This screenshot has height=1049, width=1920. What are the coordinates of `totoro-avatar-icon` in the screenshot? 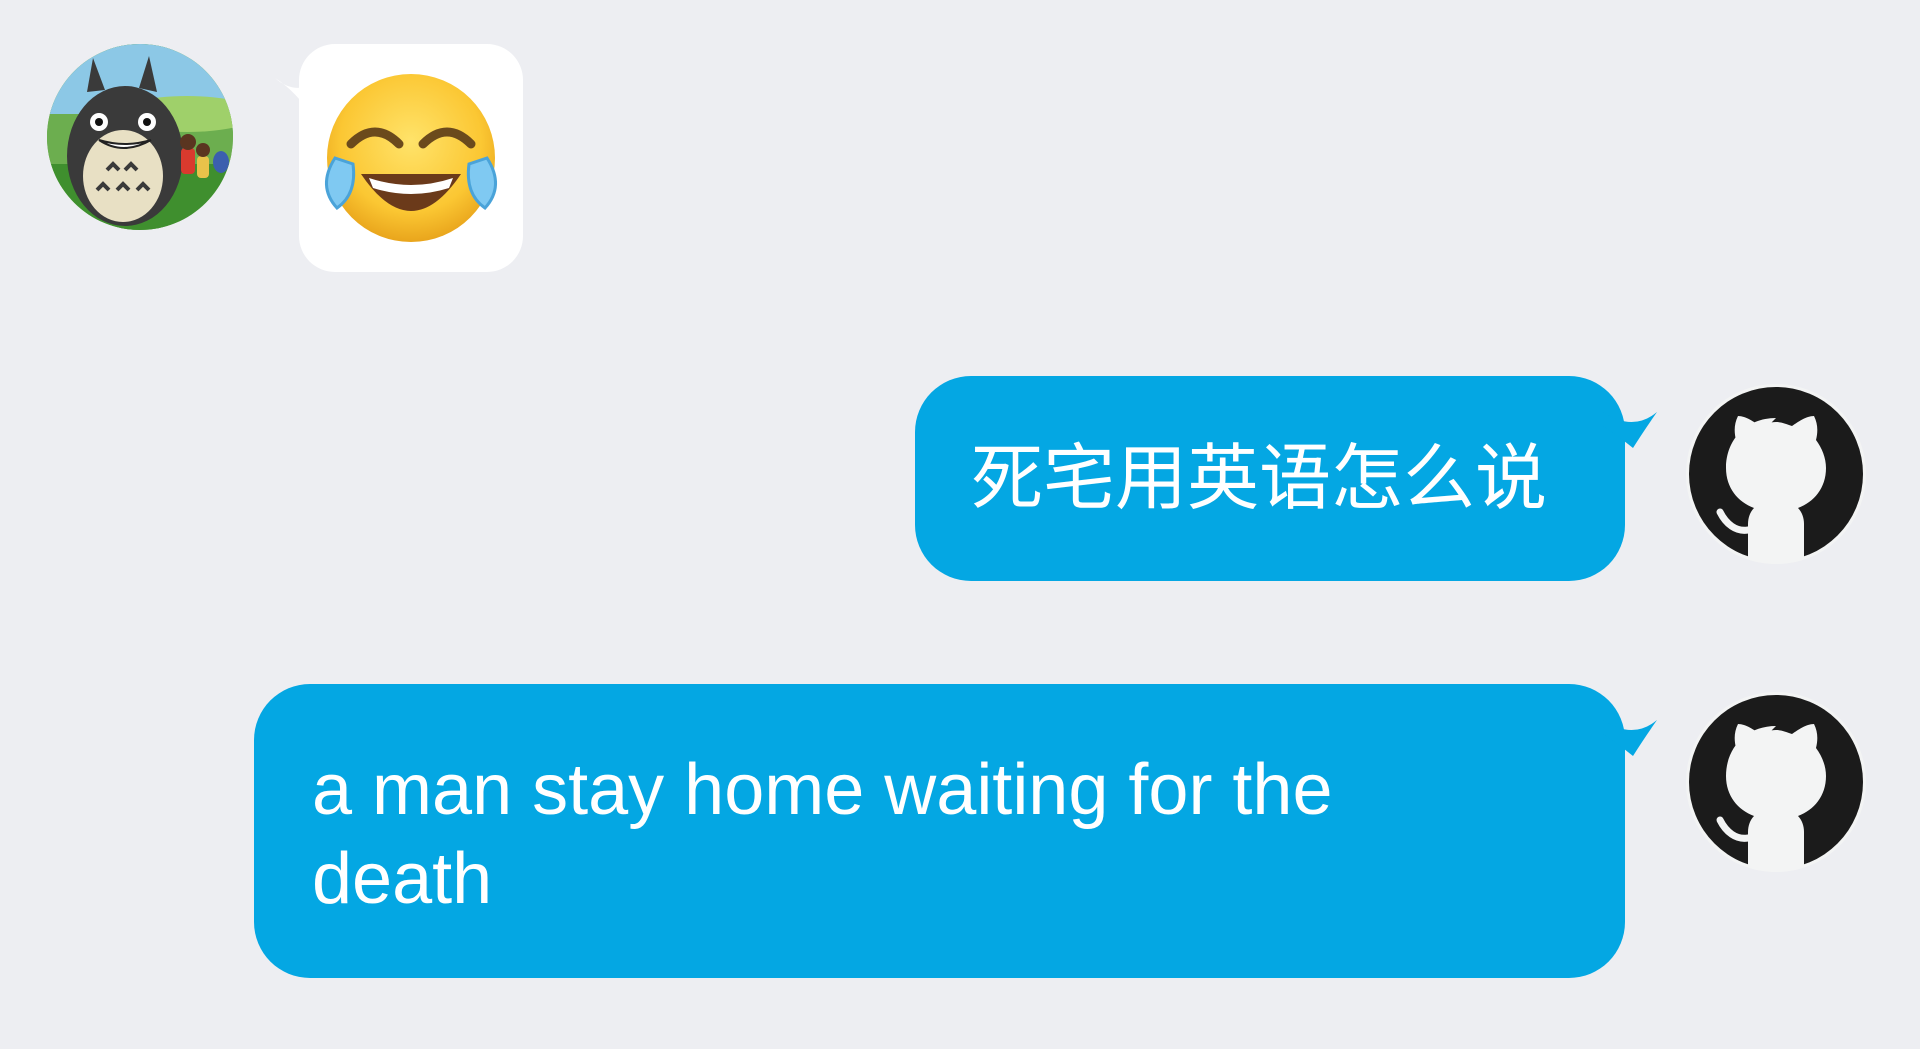 It's located at (140, 137).